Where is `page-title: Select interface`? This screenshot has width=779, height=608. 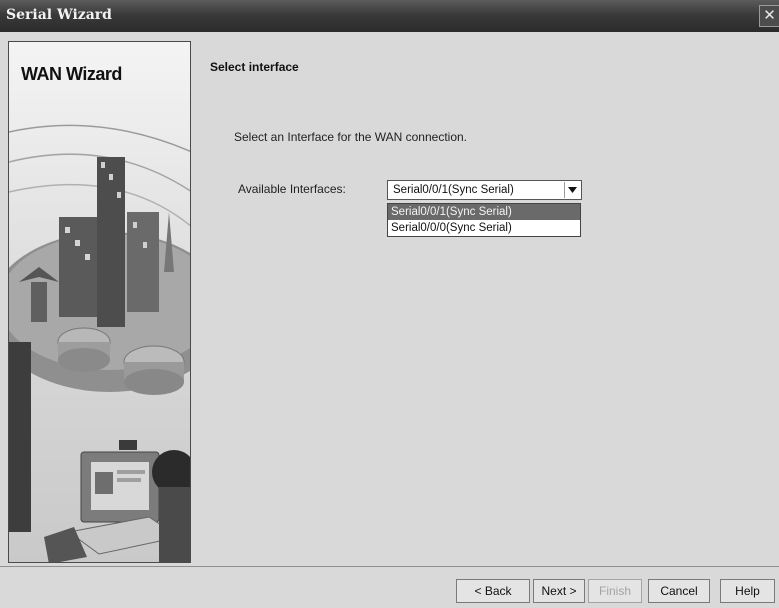 page-title: Select interface is located at coordinates (254, 67).